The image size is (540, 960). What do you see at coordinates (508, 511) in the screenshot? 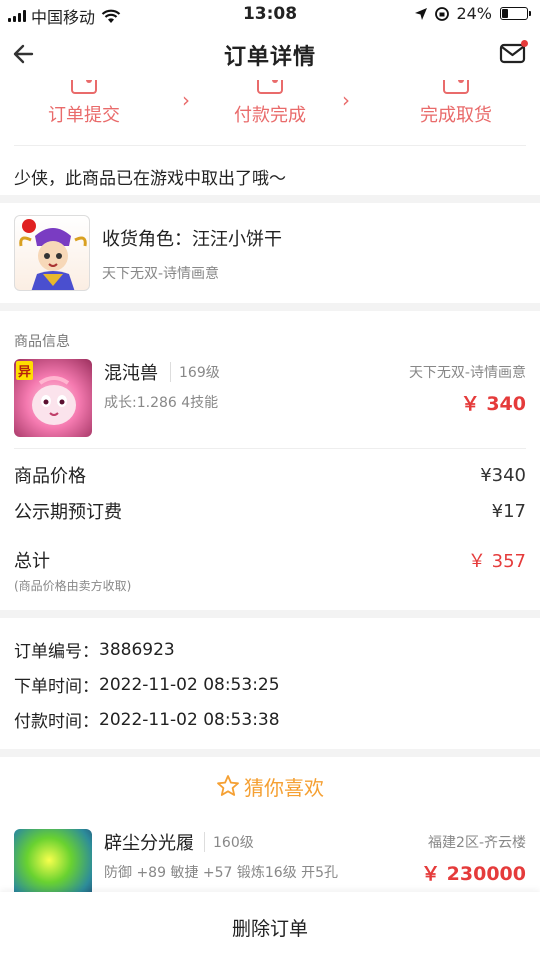
I see `fee-value: ¥17` at bounding box center [508, 511].